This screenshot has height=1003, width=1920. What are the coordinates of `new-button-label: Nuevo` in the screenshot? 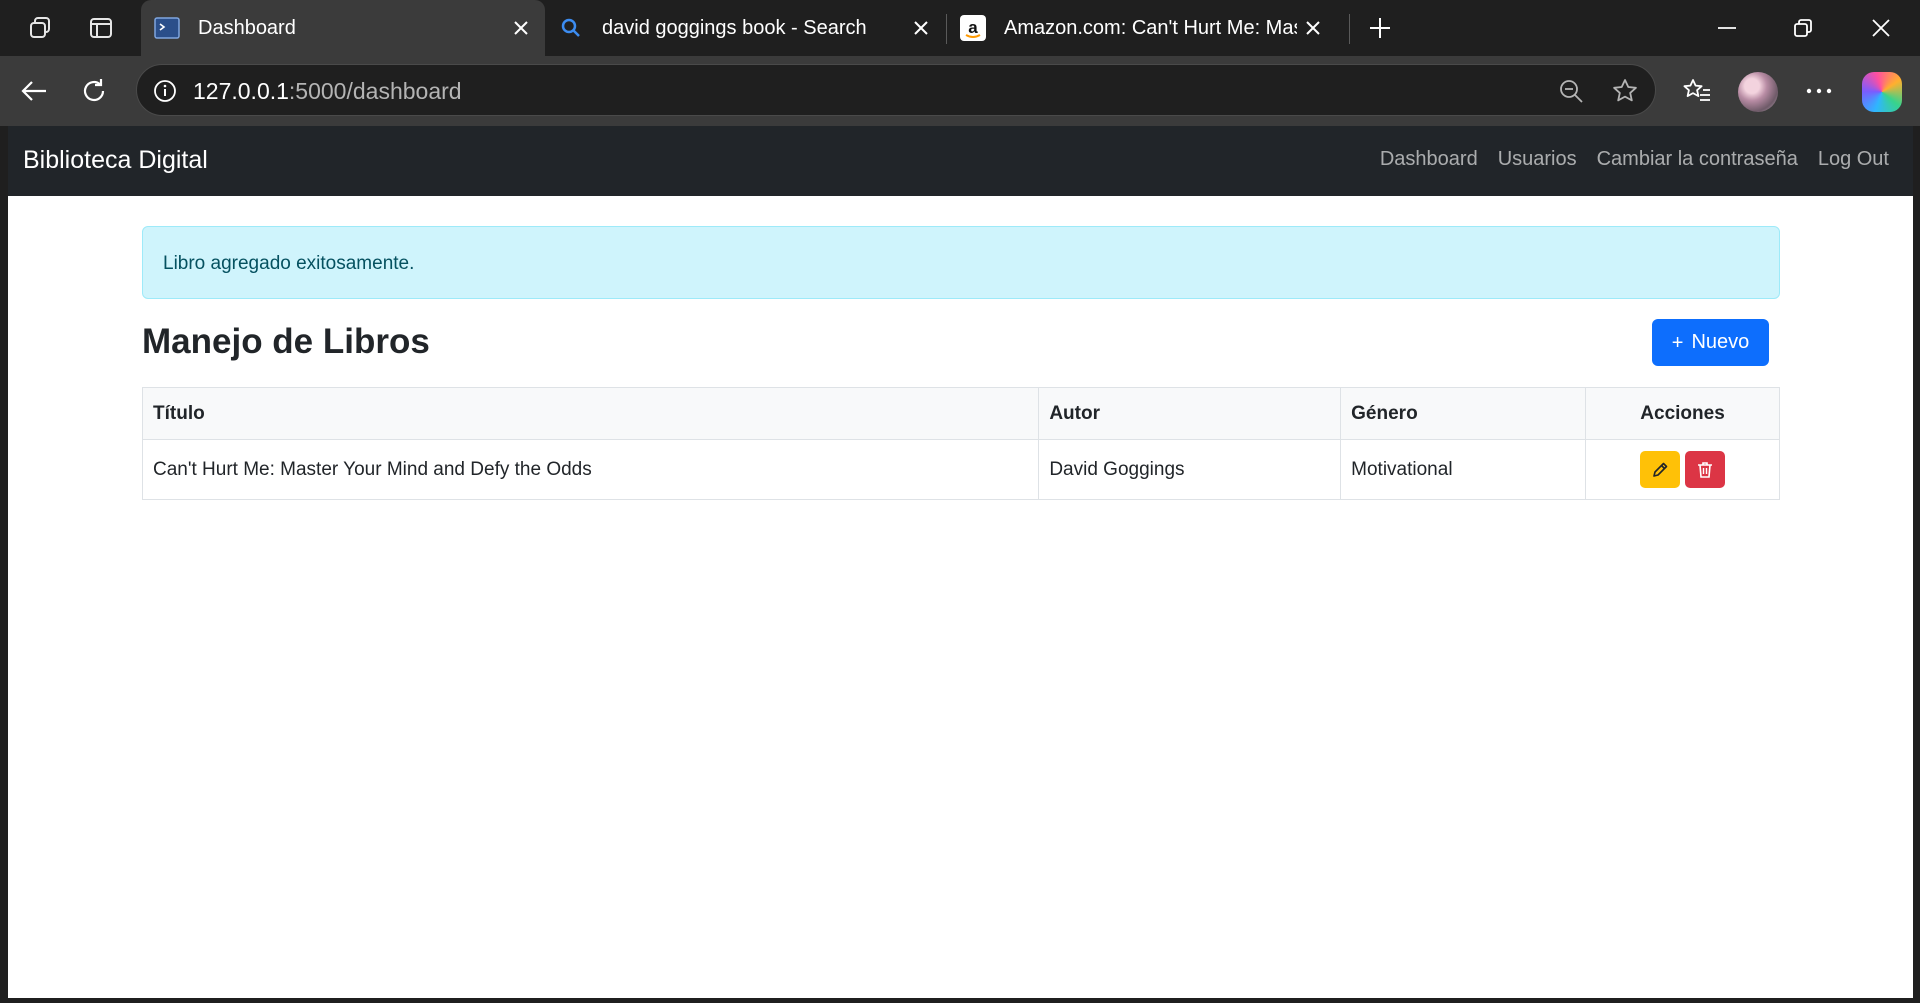 It's located at (1720, 342).